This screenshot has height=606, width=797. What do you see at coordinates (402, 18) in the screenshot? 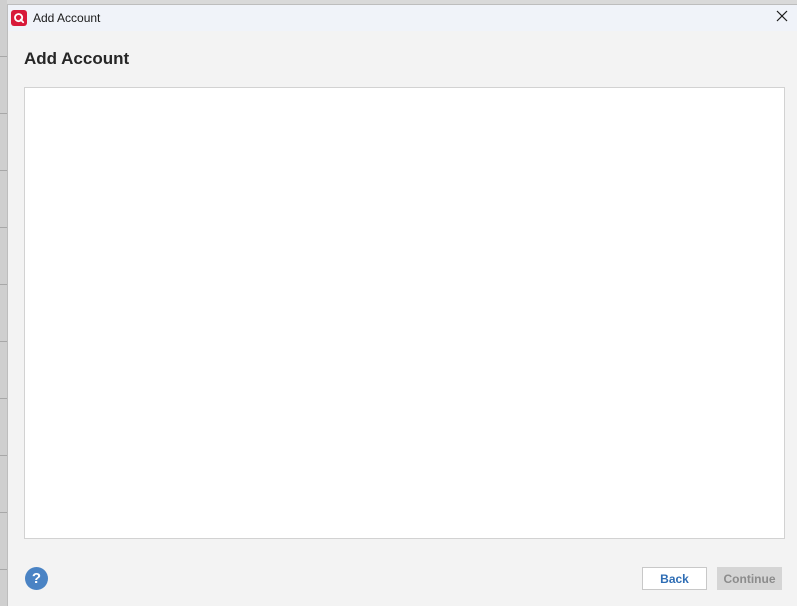
I see `title-bar: Add Account` at bounding box center [402, 18].